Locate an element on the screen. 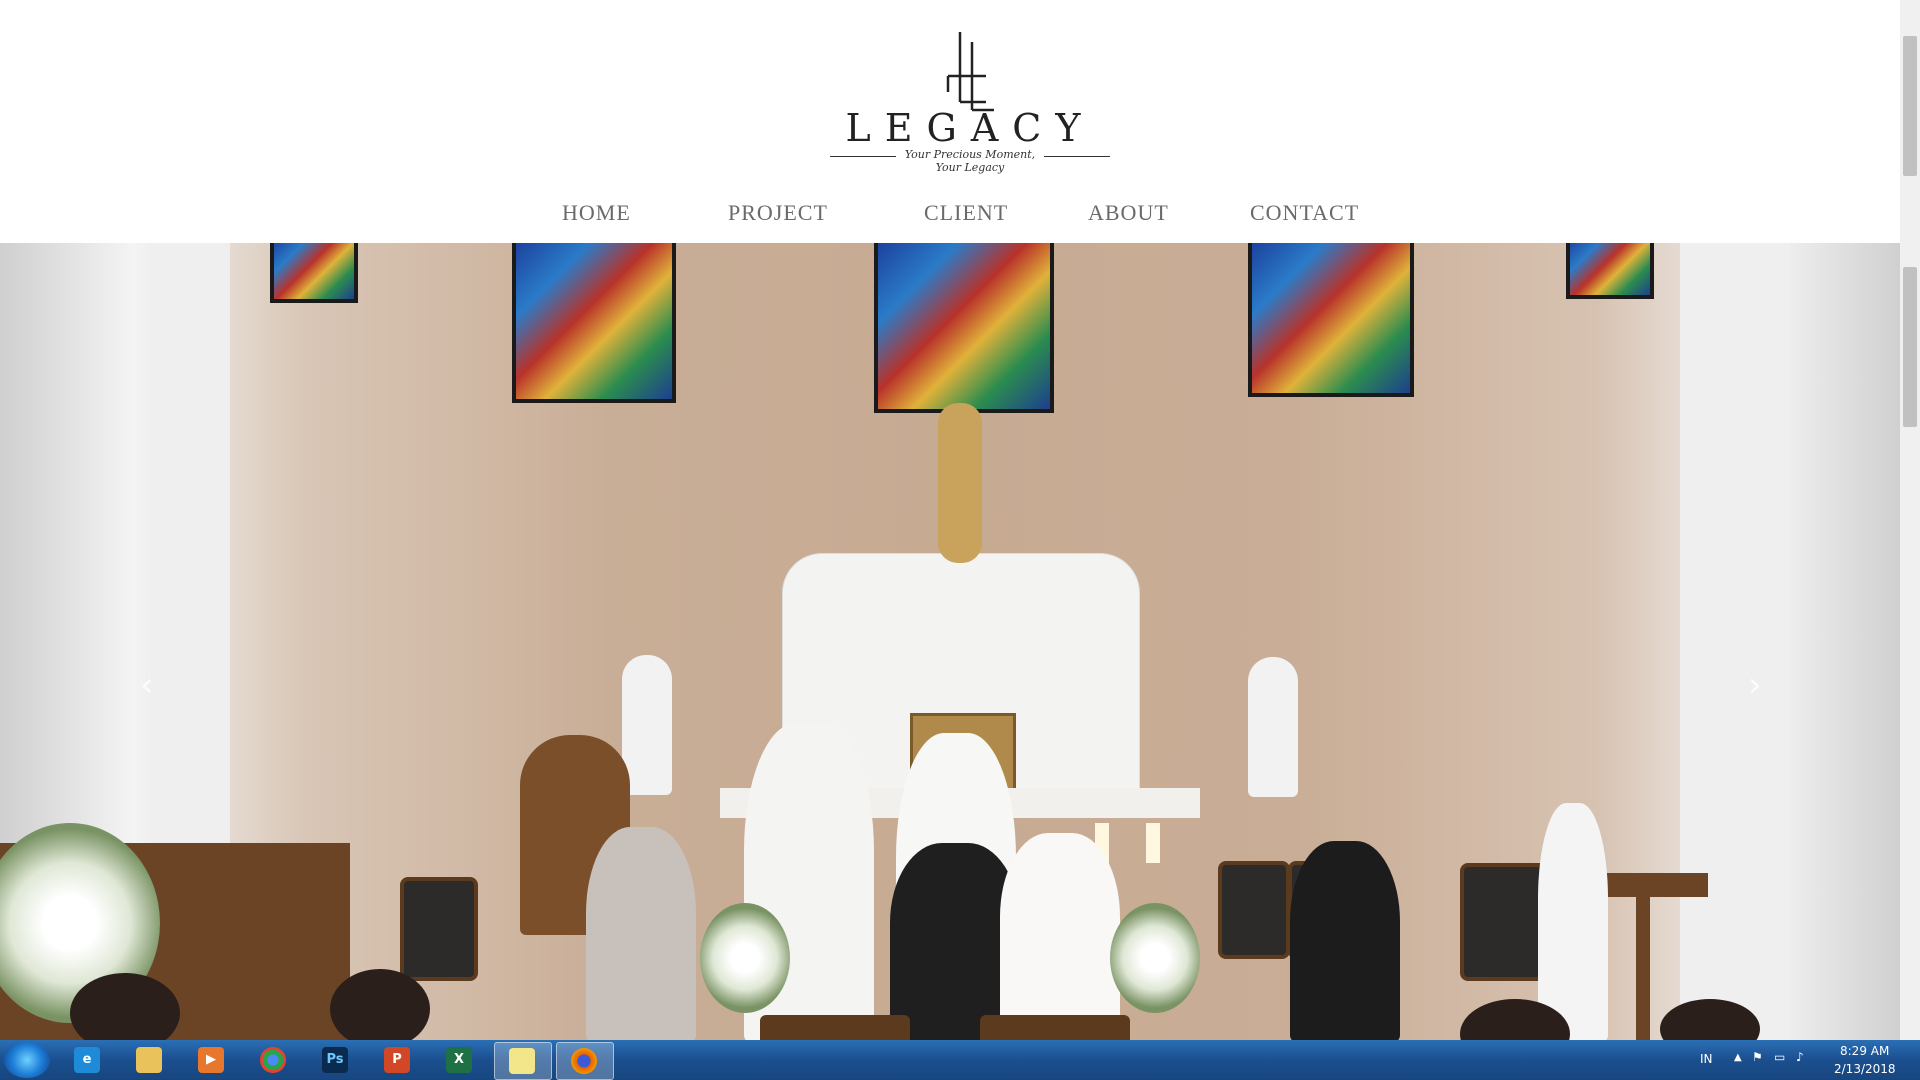  taskbar-powerpoint: P is located at coordinates (398, 1060).